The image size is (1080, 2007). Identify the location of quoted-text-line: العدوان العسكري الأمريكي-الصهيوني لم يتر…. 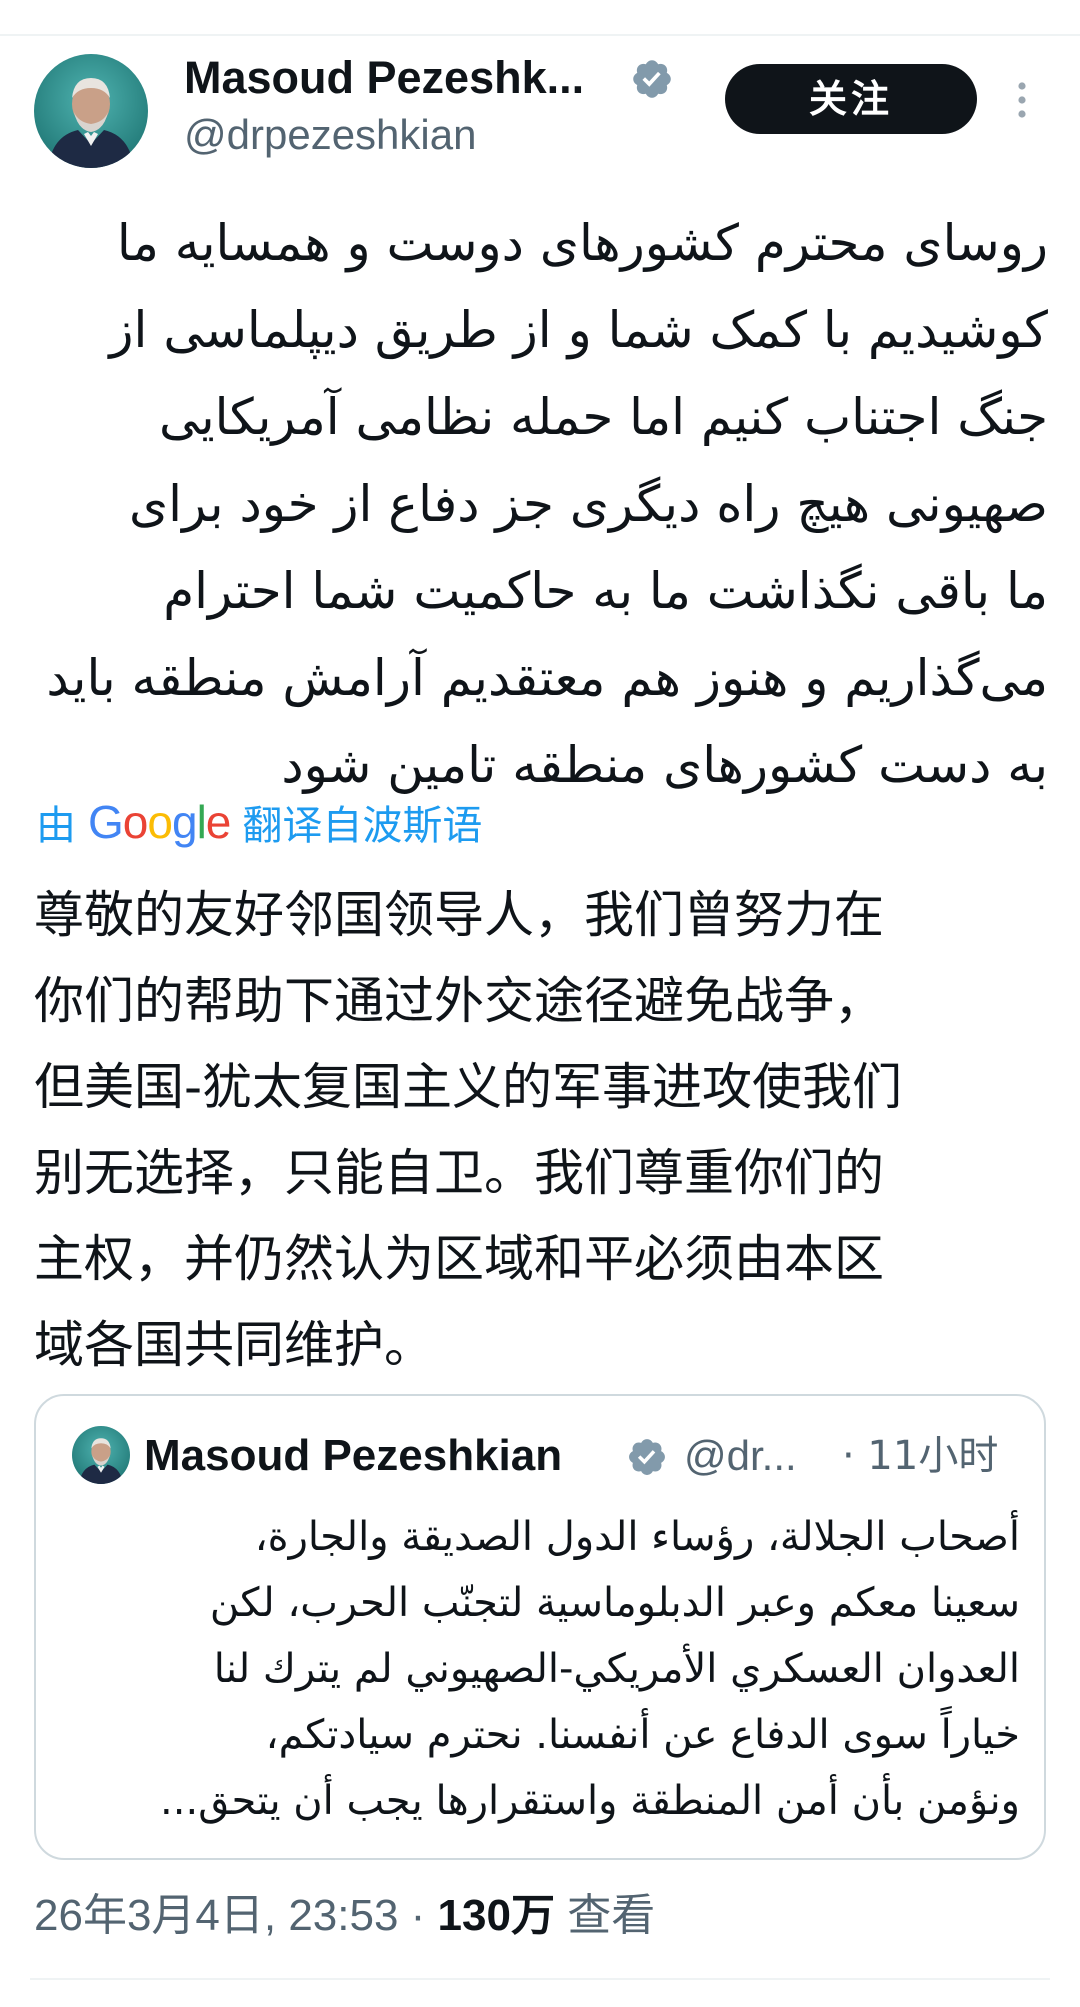
(616, 1669).